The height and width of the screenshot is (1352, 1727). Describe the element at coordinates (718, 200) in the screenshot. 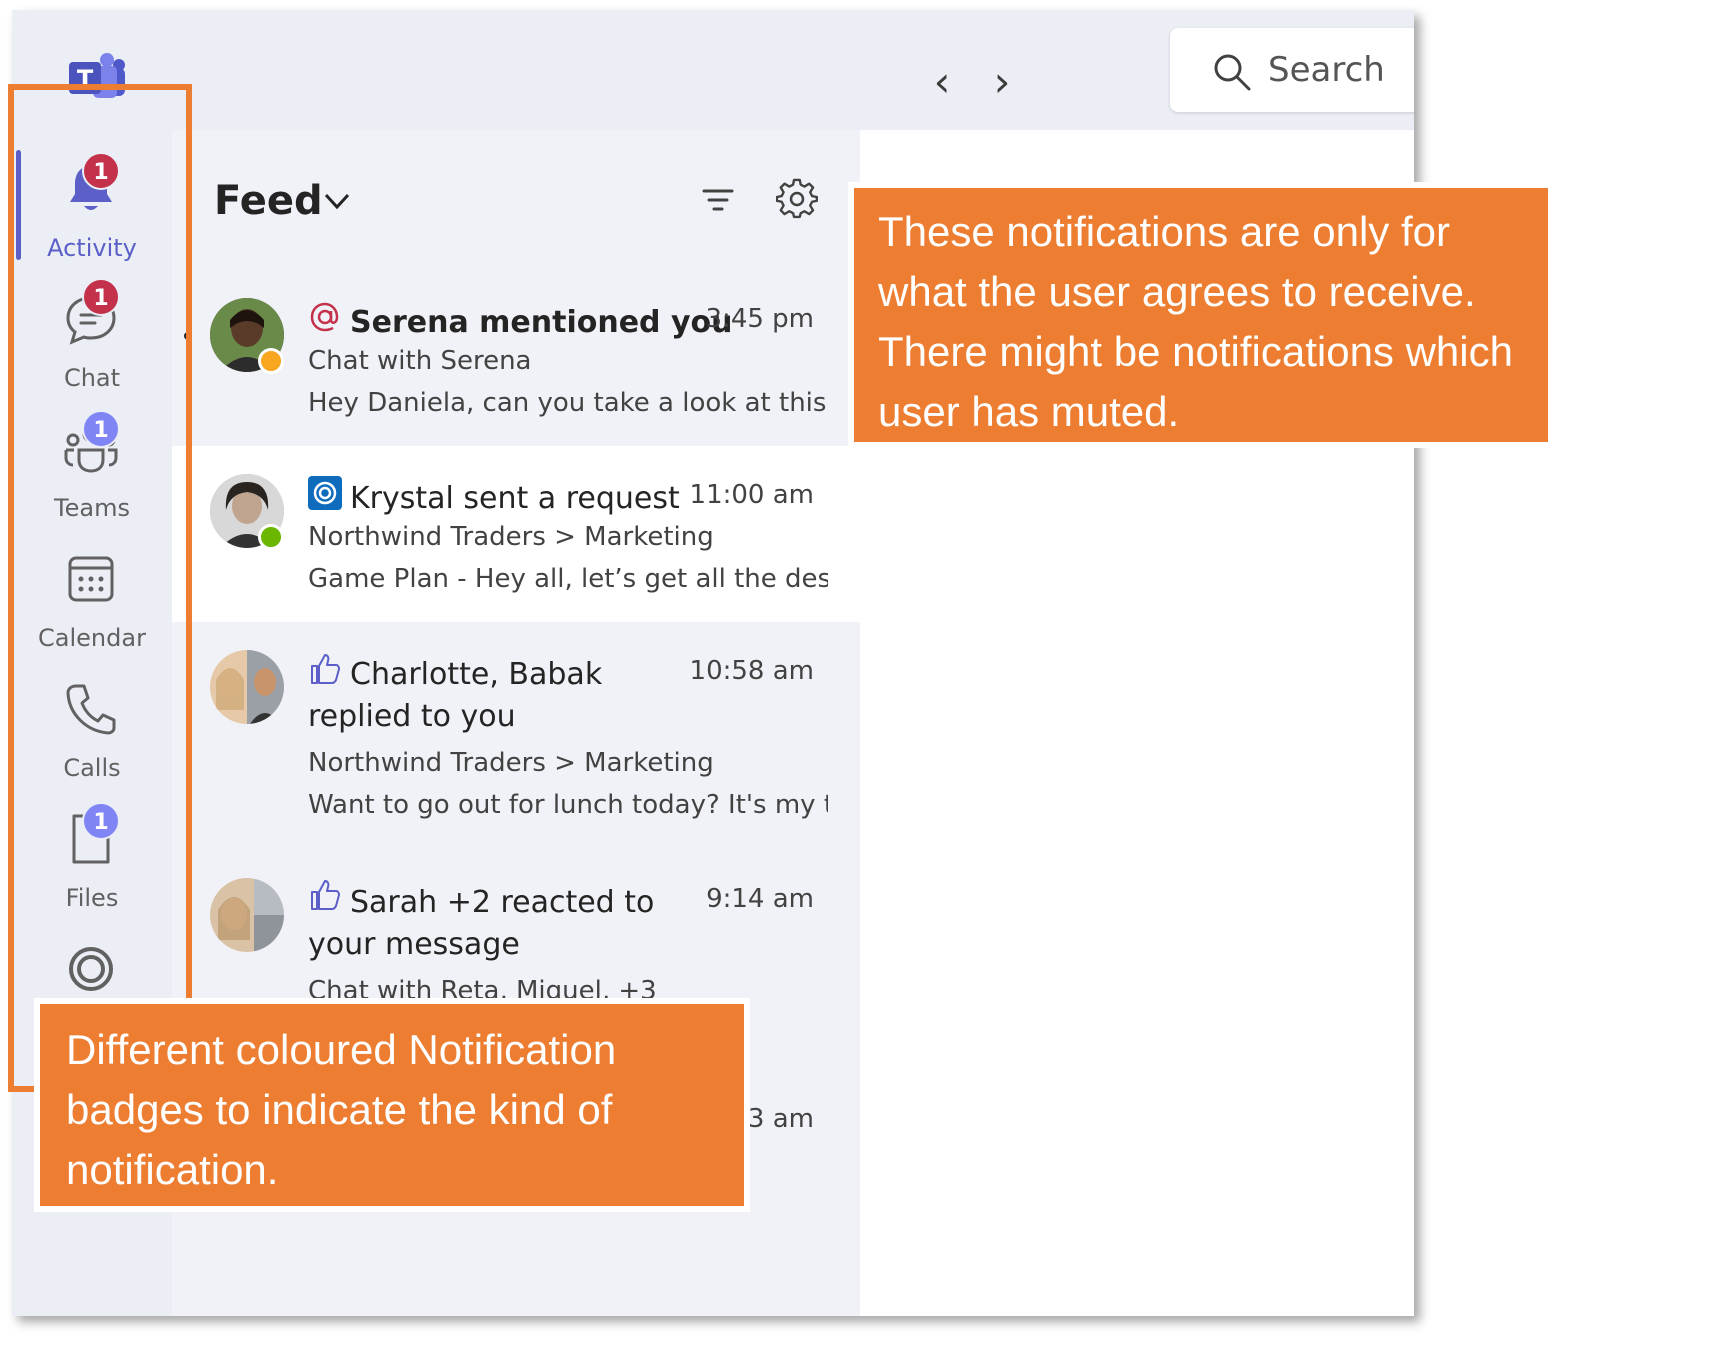

I see `filter-icon` at that location.